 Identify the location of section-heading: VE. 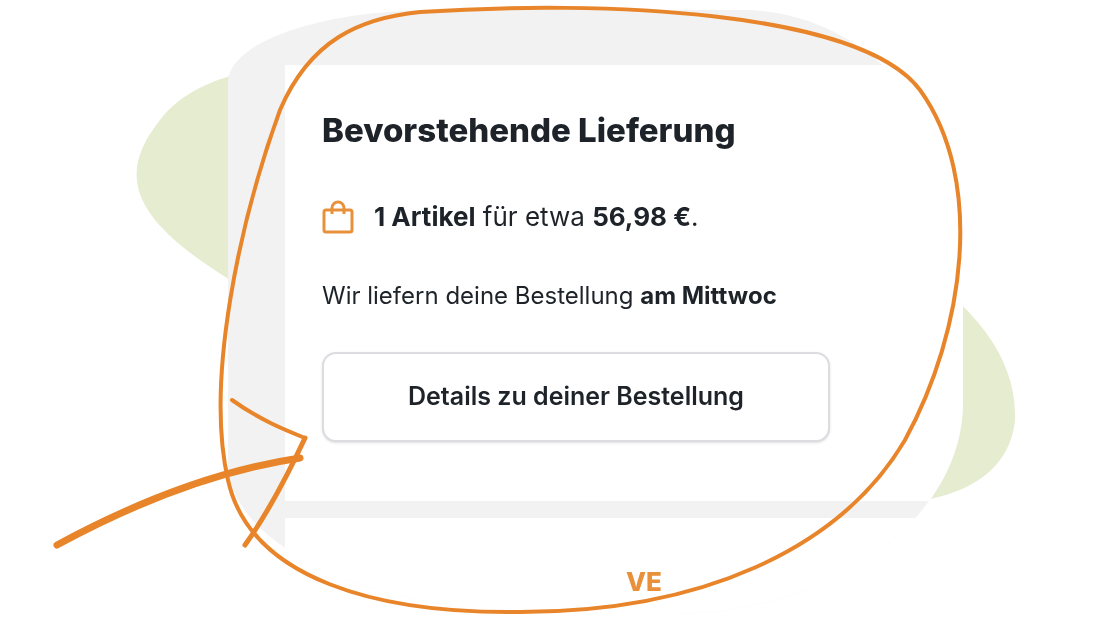
(644, 582).